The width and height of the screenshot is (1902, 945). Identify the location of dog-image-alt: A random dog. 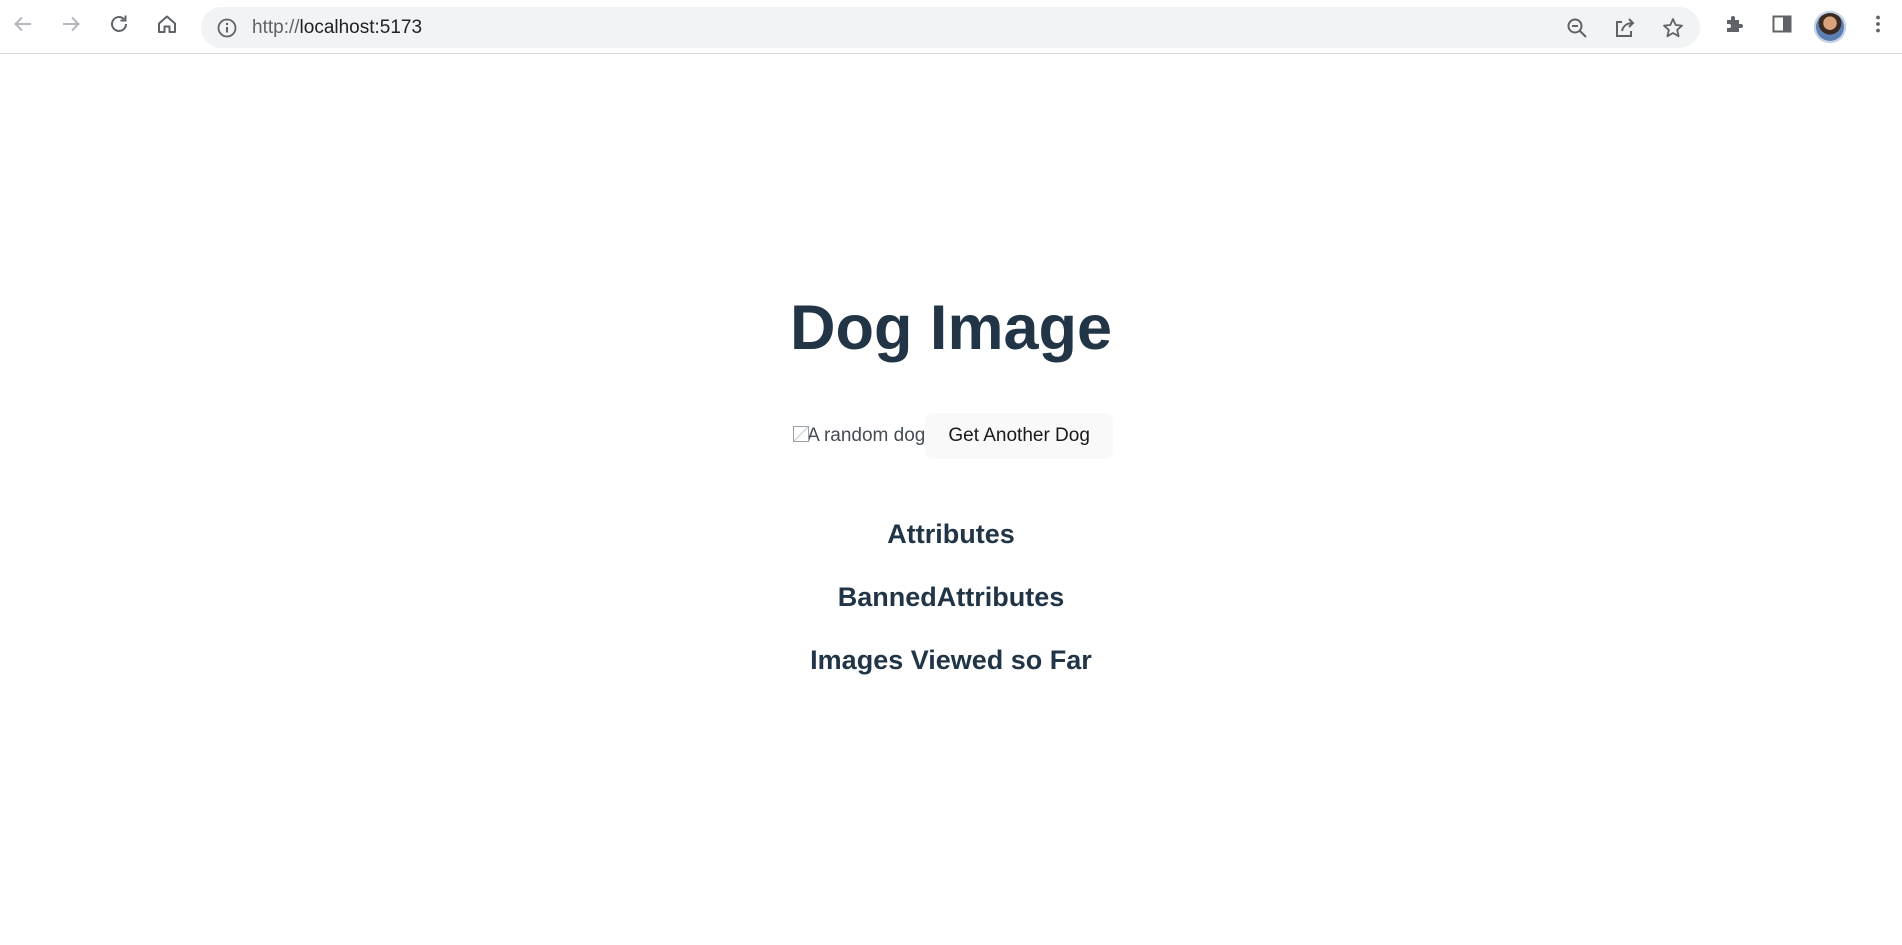
(866, 435).